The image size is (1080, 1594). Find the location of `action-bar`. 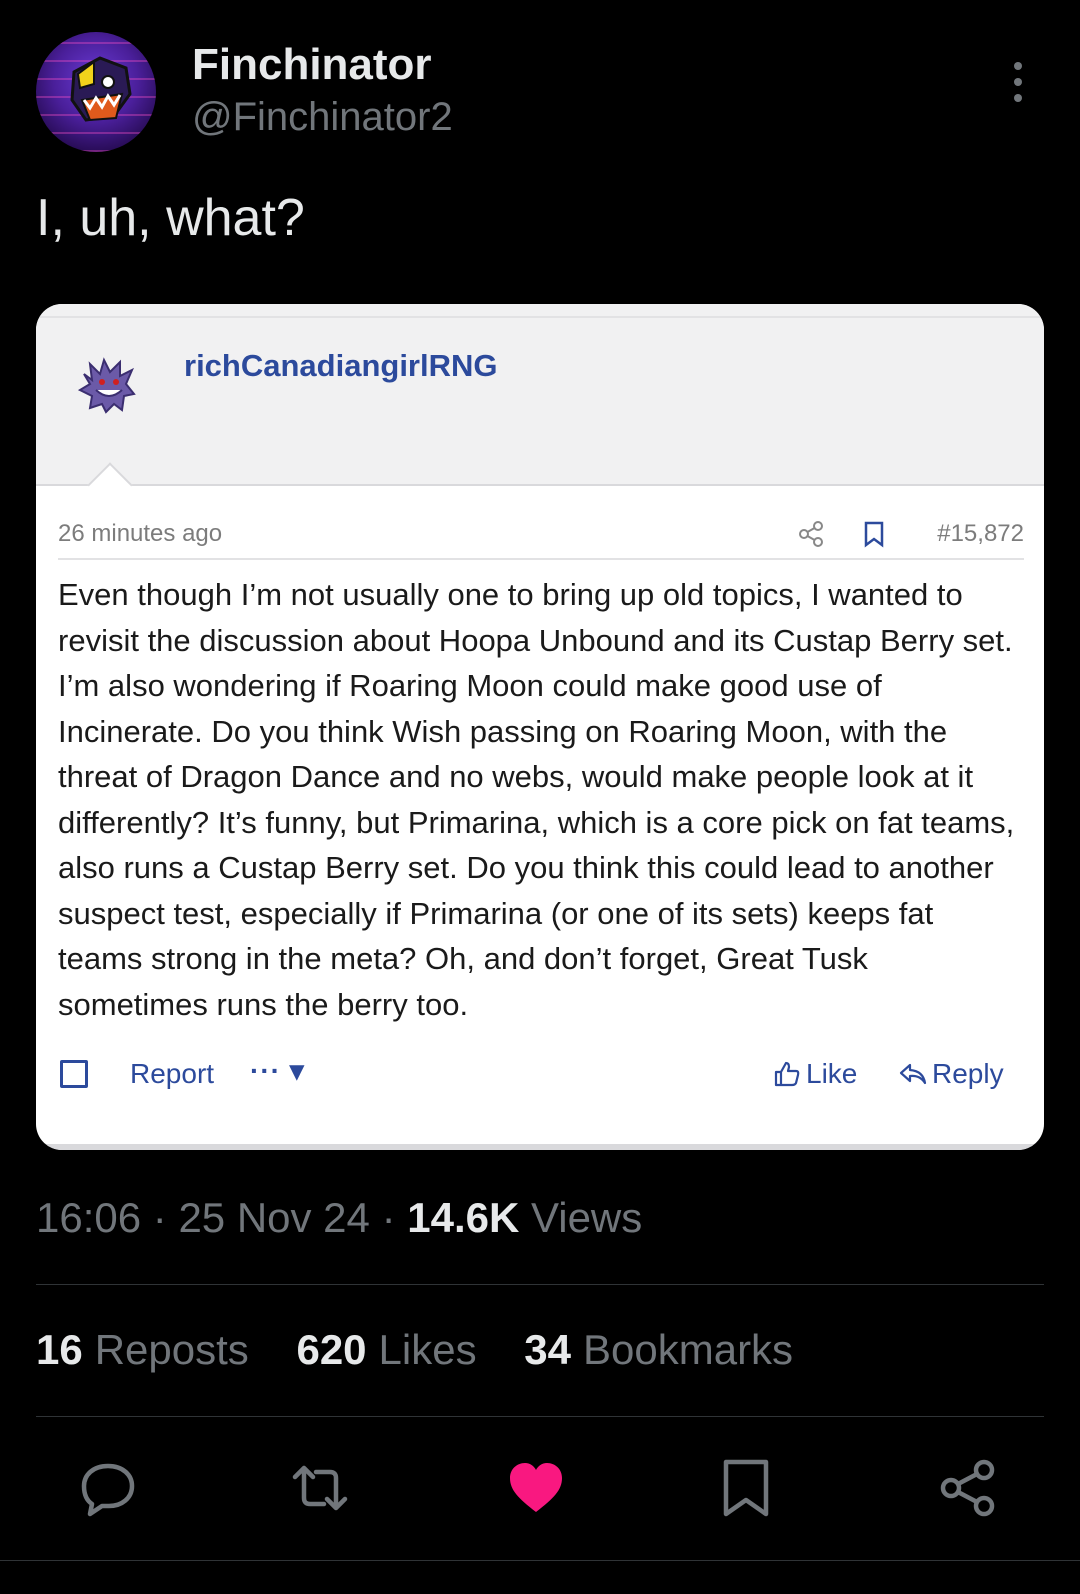

action-bar is located at coordinates (540, 1494).